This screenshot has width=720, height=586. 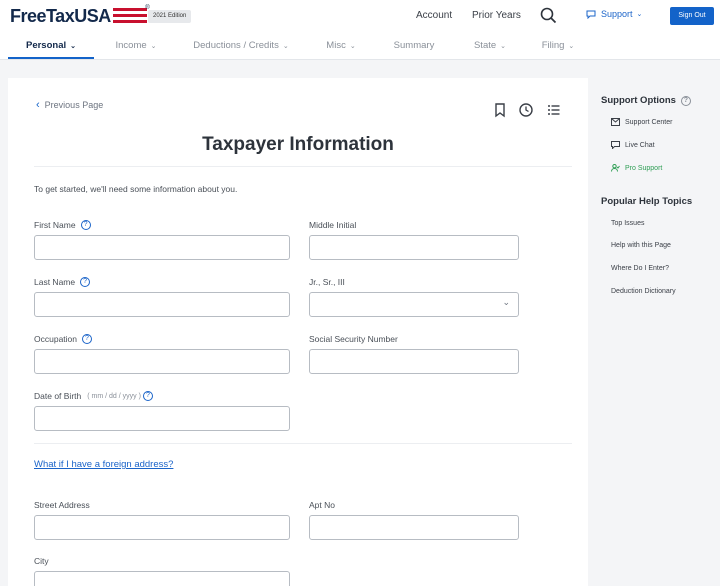 I want to click on first-name-label: First Name?, so click(x=62, y=225).